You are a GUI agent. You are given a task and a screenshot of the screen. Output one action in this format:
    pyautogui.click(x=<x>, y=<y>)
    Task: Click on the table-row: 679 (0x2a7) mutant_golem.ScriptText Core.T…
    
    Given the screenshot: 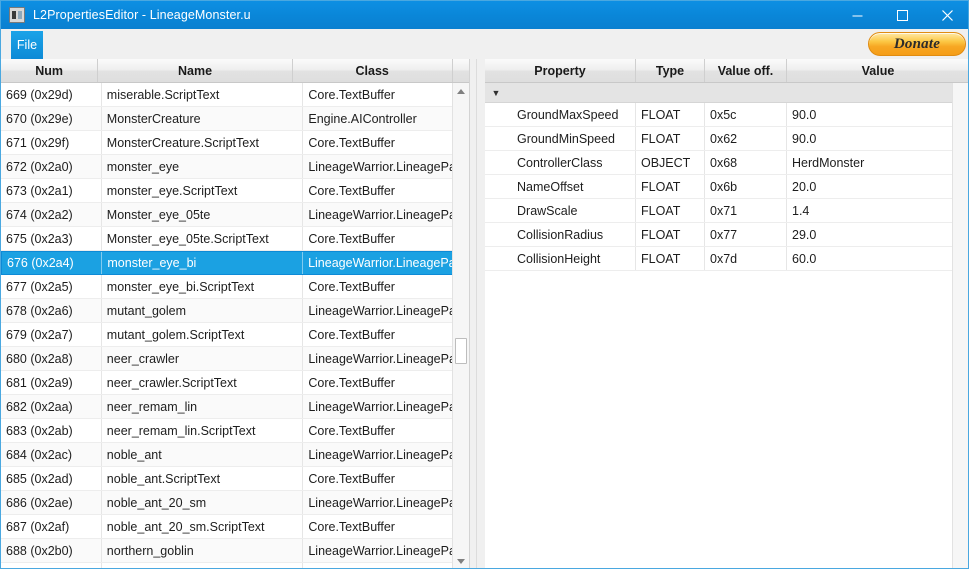 What is the action you would take?
    pyautogui.click(x=235, y=335)
    